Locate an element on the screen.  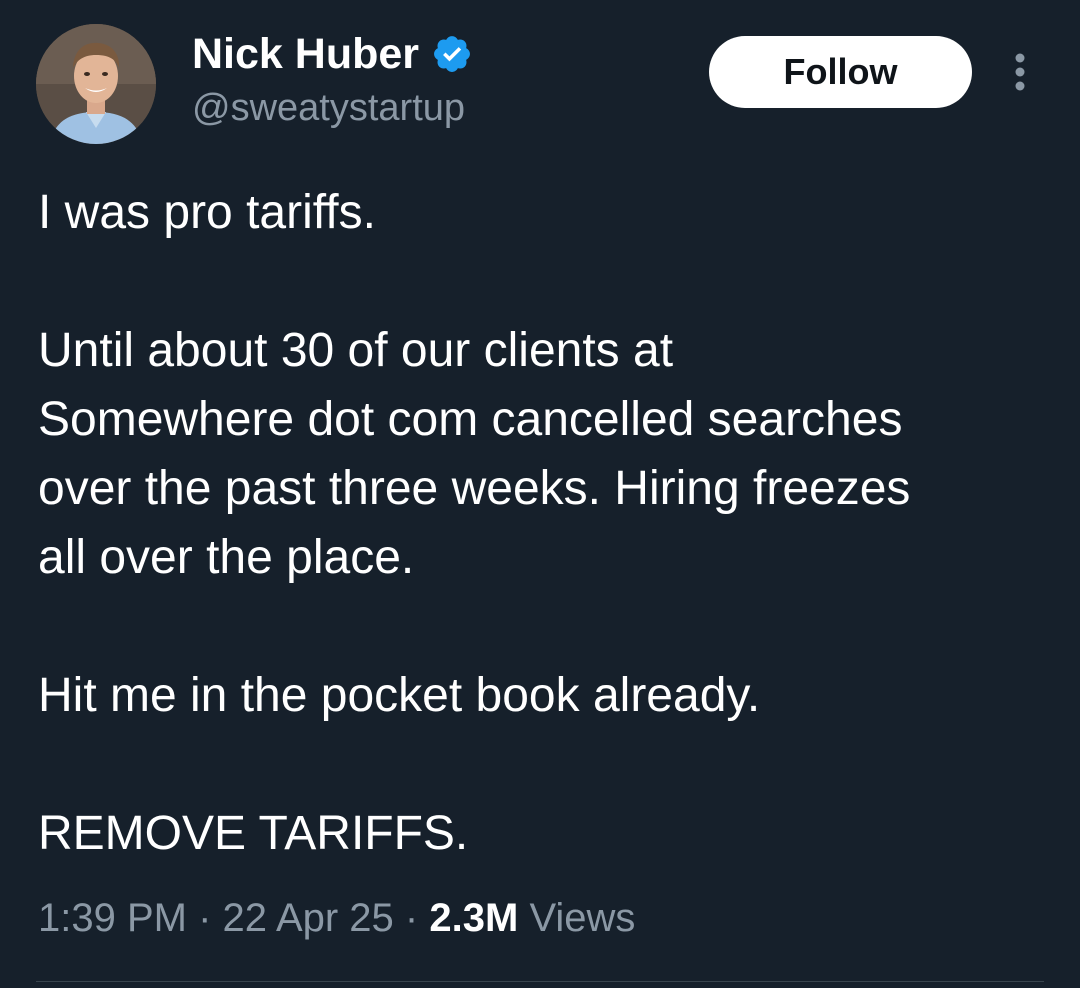
divider is located at coordinates (540, 981).